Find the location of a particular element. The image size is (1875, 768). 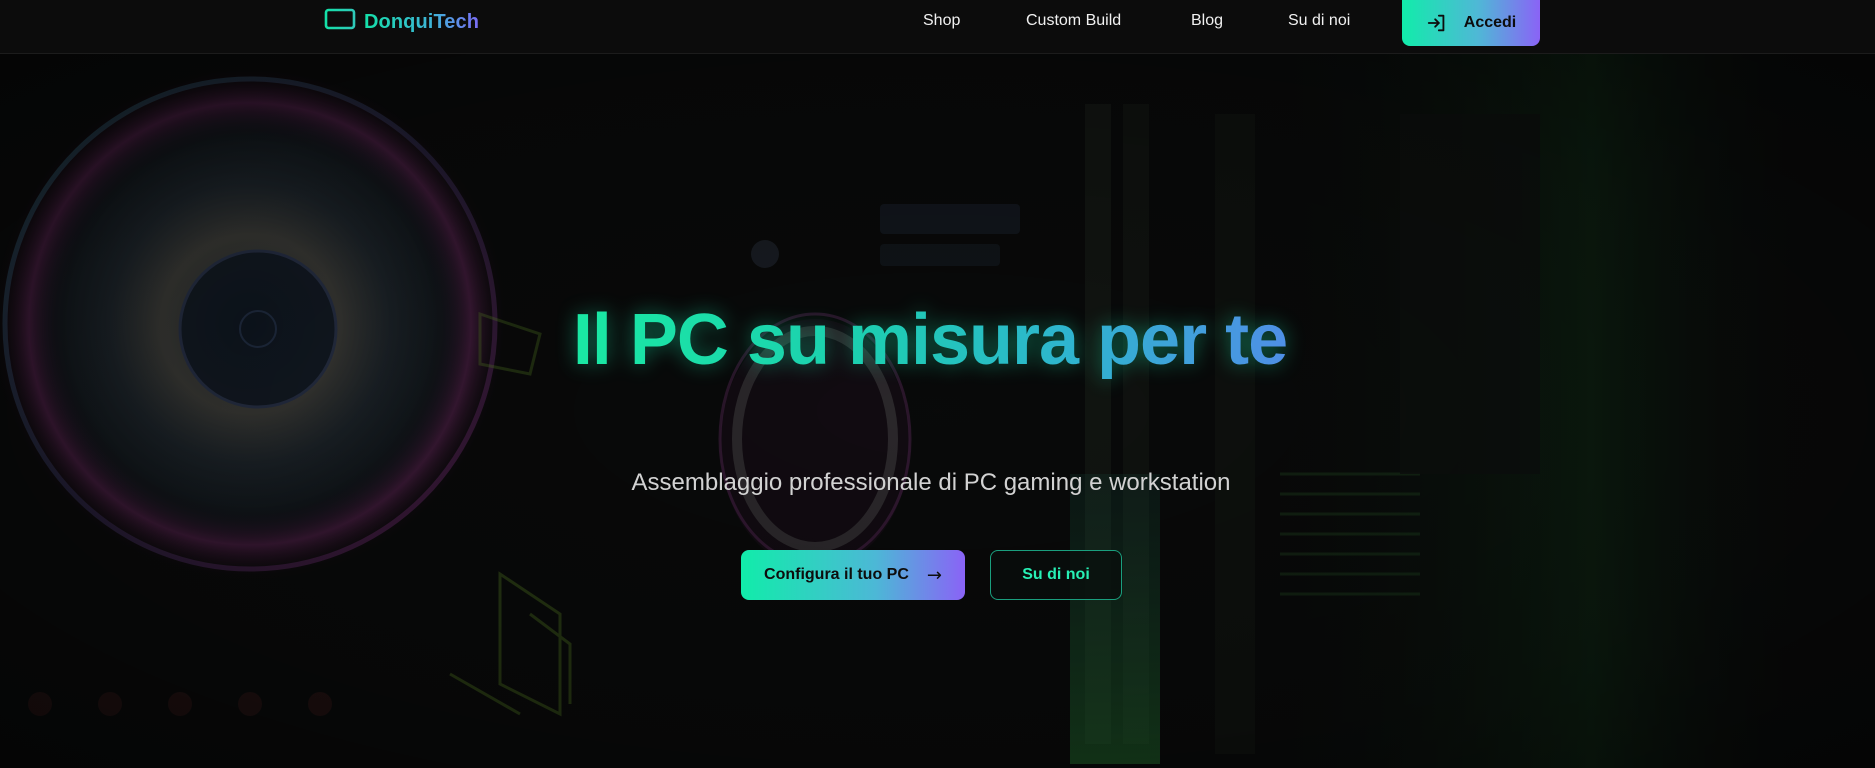

hero-title: Il PC su misura per te is located at coordinates (930, 340).